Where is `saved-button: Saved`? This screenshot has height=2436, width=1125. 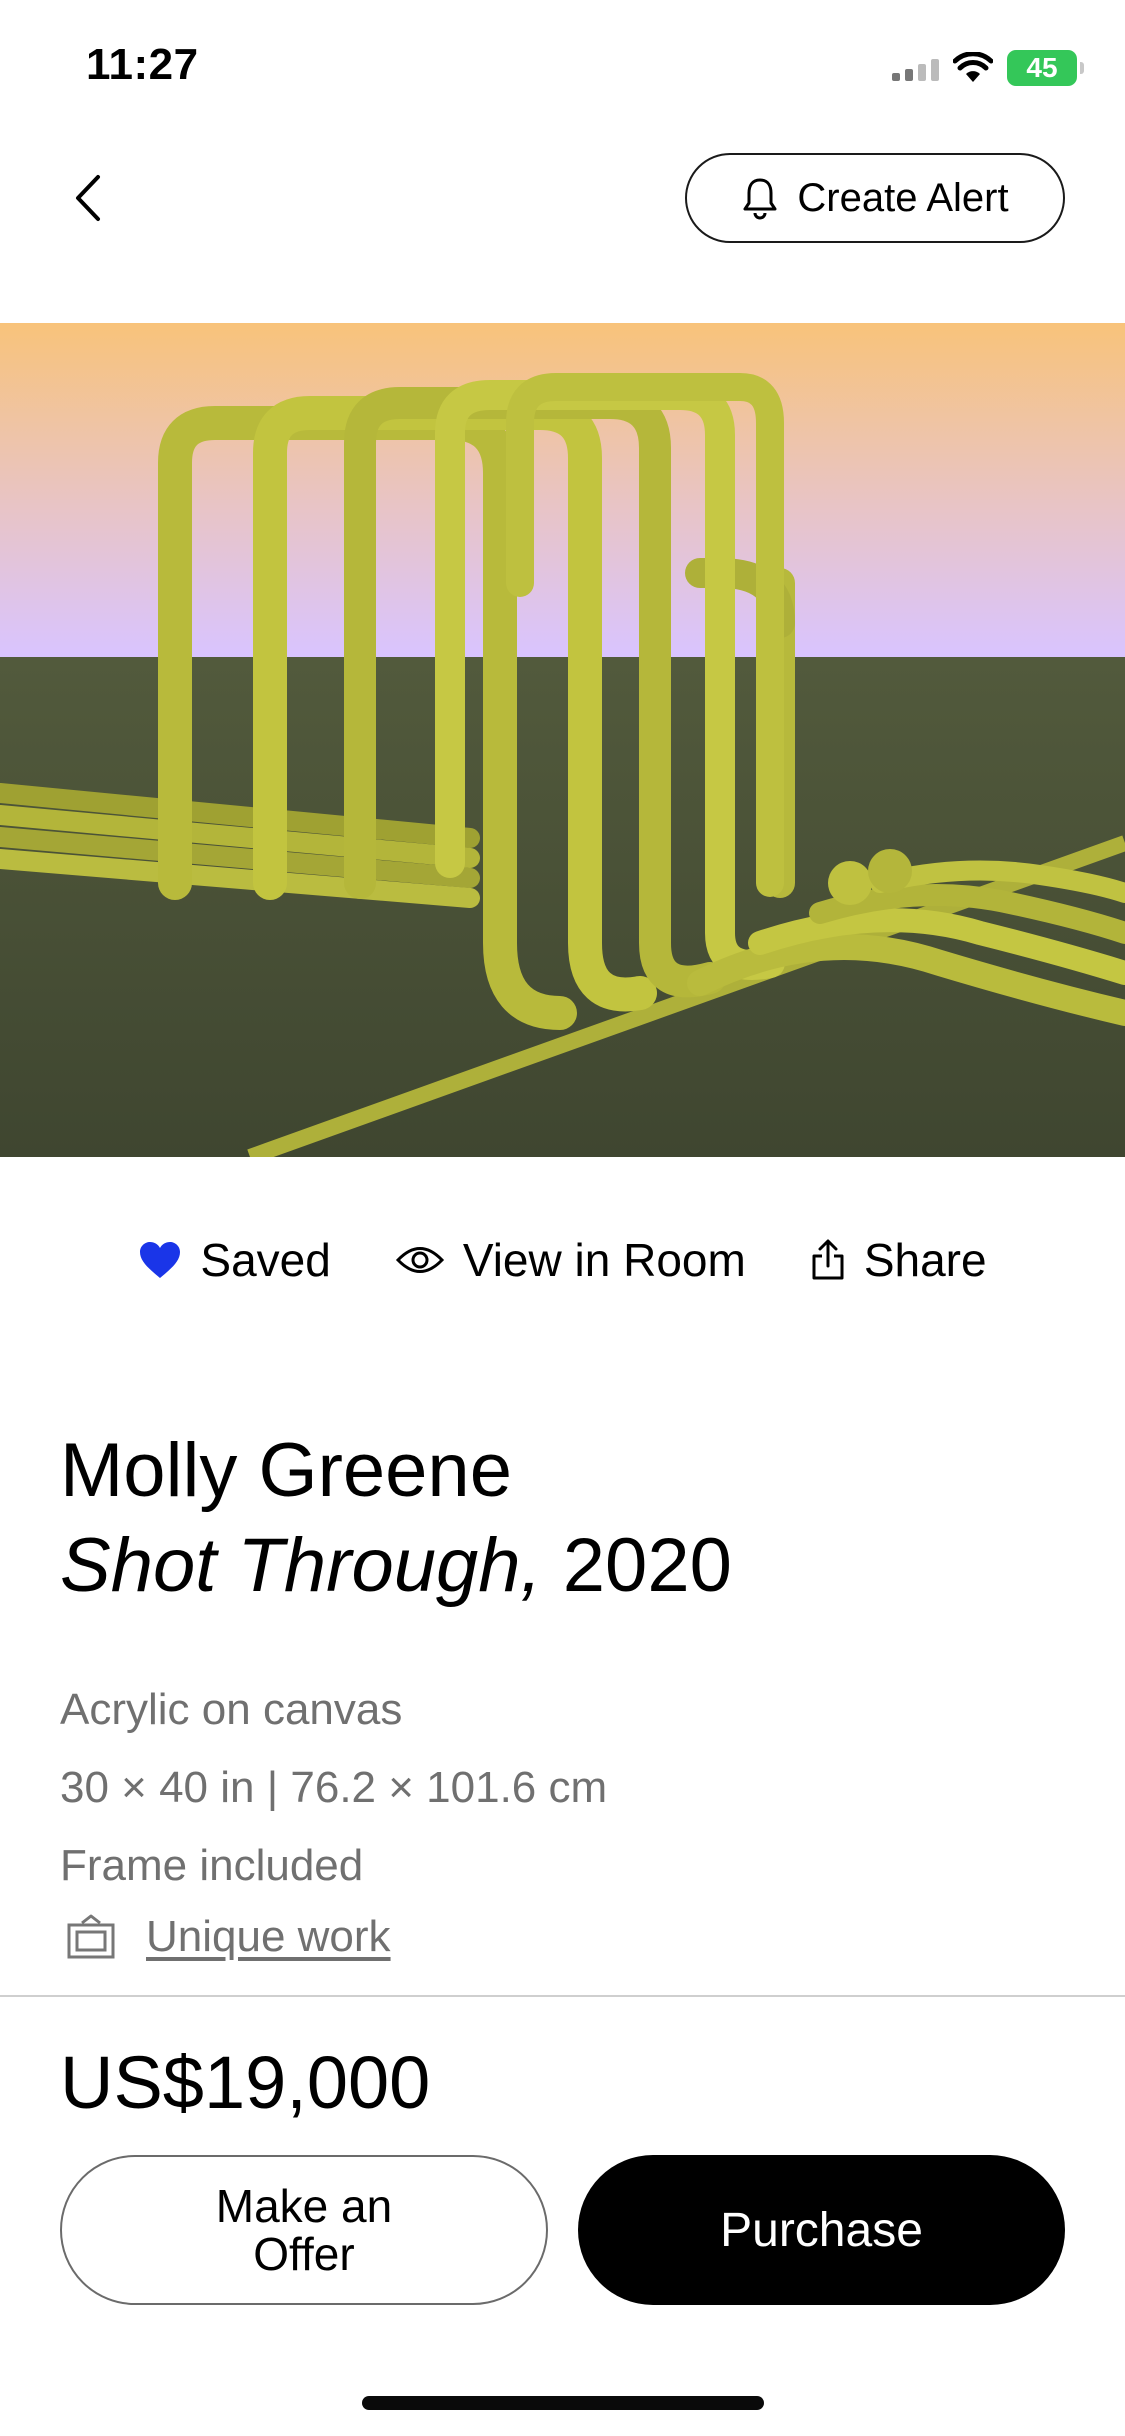
saved-button: Saved is located at coordinates (234, 1260).